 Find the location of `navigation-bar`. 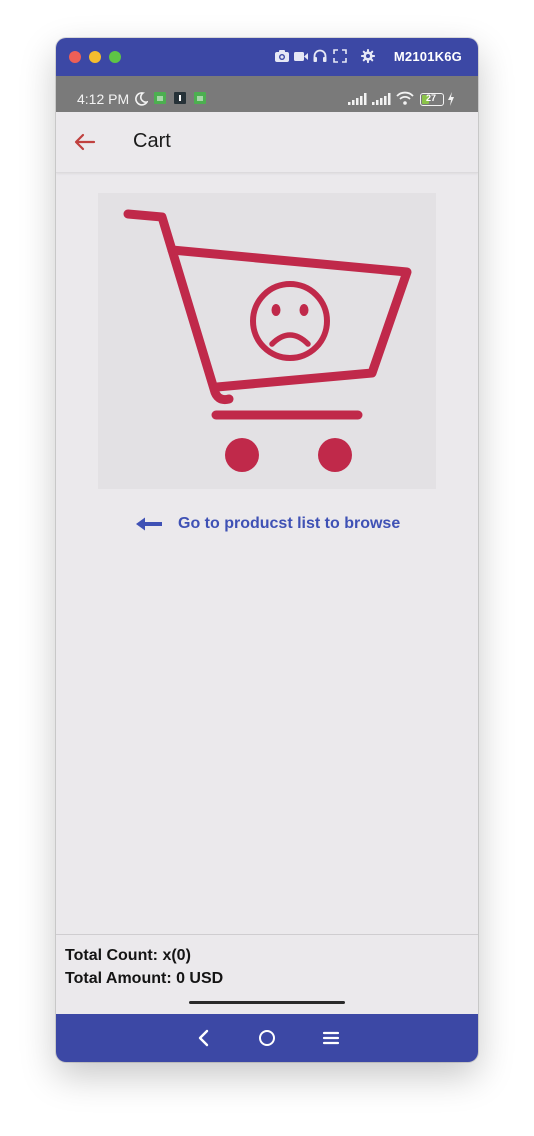

navigation-bar is located at coordinates (267, 1038).